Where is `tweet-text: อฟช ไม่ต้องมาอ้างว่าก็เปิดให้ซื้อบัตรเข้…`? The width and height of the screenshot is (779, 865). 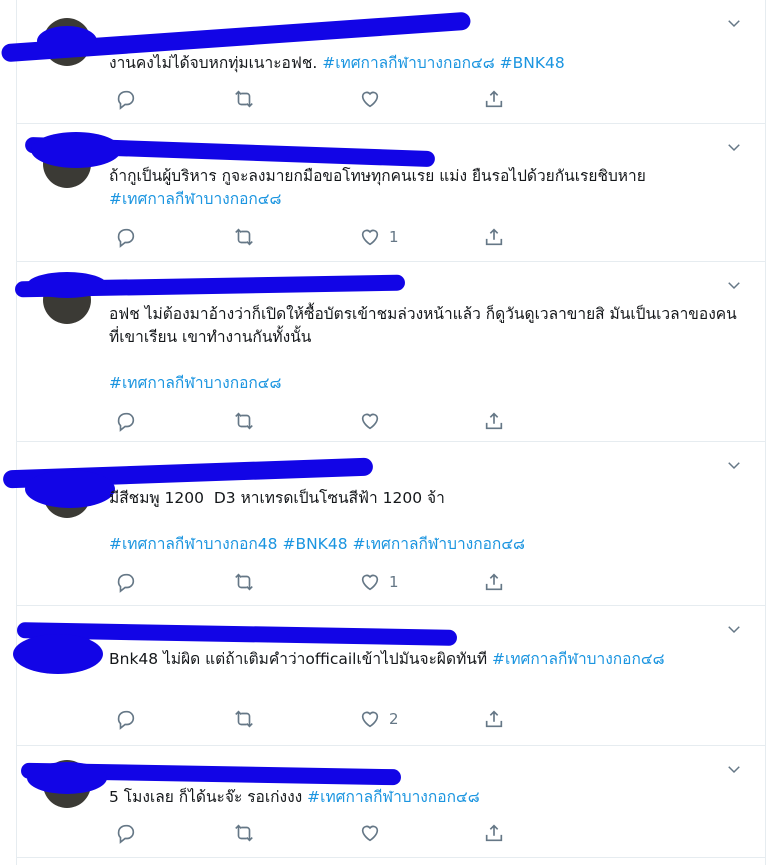
tweet-text: อฟช ไม่ต้องมาอ้างว่าก็เปิดให้ซื้อบัตรเข้… is located at coordinates (423, 348).